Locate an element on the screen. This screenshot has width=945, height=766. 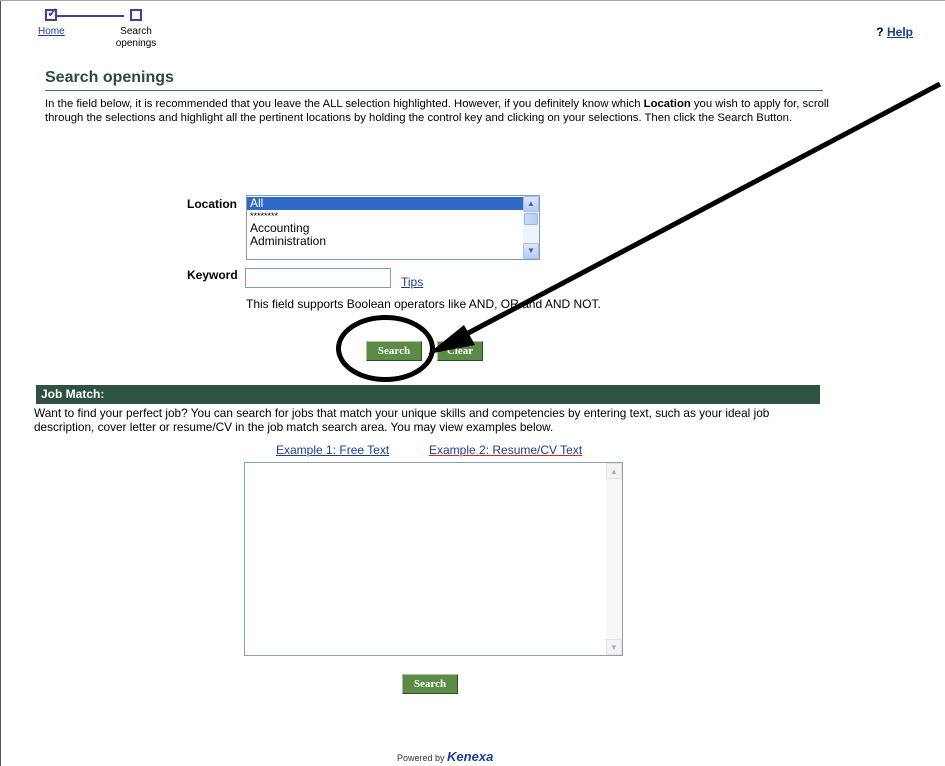
textarea-scrollbar: ▲ ▼ is located at coordinates (614, 559).